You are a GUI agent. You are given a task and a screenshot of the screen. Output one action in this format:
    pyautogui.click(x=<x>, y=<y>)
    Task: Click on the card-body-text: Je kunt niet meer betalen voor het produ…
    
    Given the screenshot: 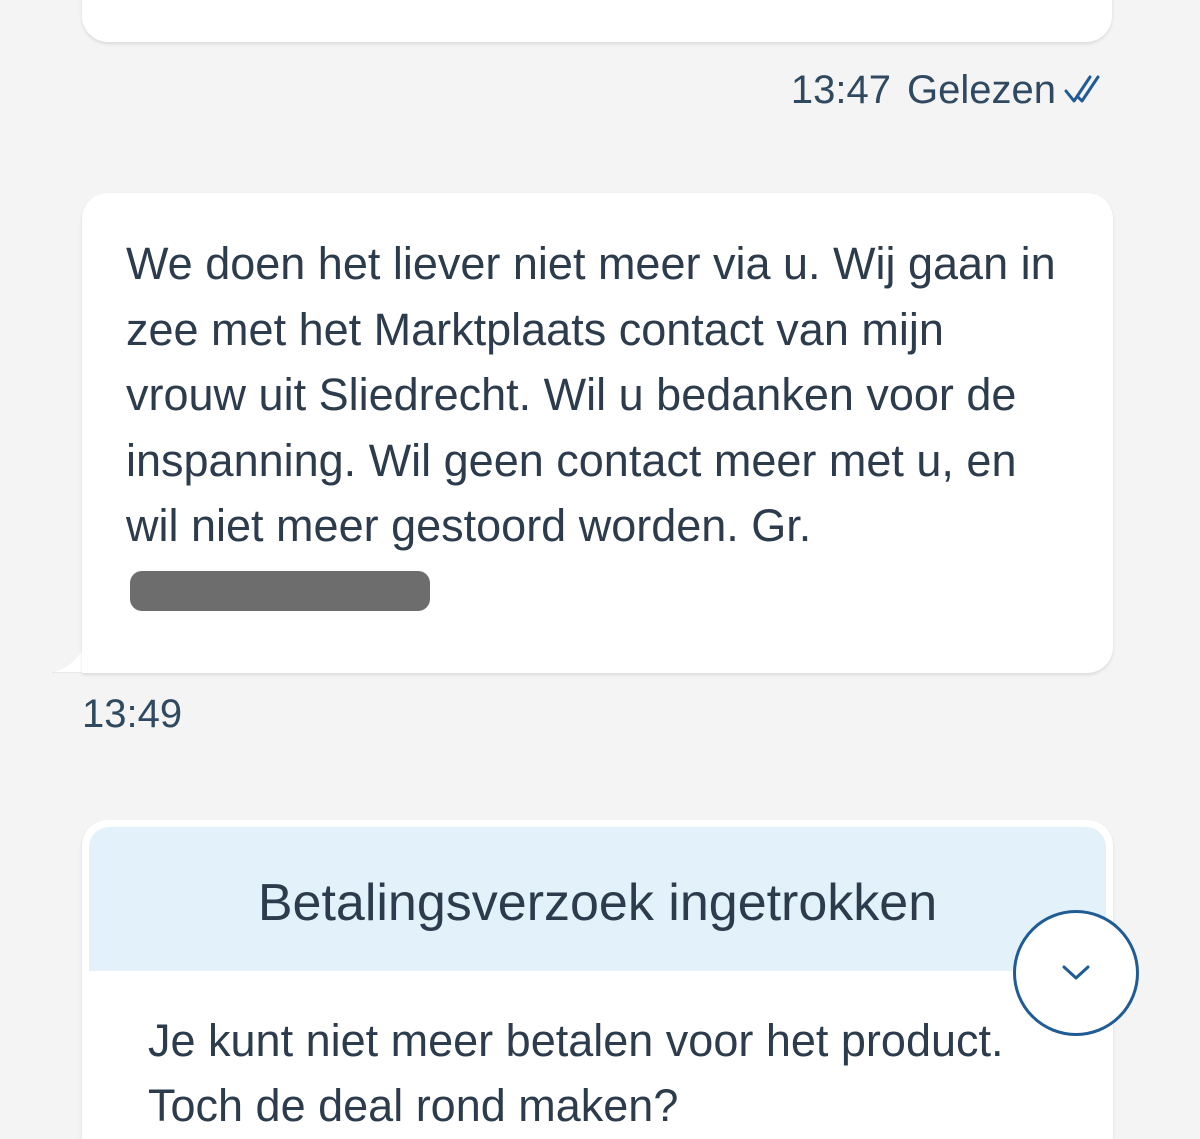 What is the action you would take?
    pyautogui.click(x=576, y=1073)
    